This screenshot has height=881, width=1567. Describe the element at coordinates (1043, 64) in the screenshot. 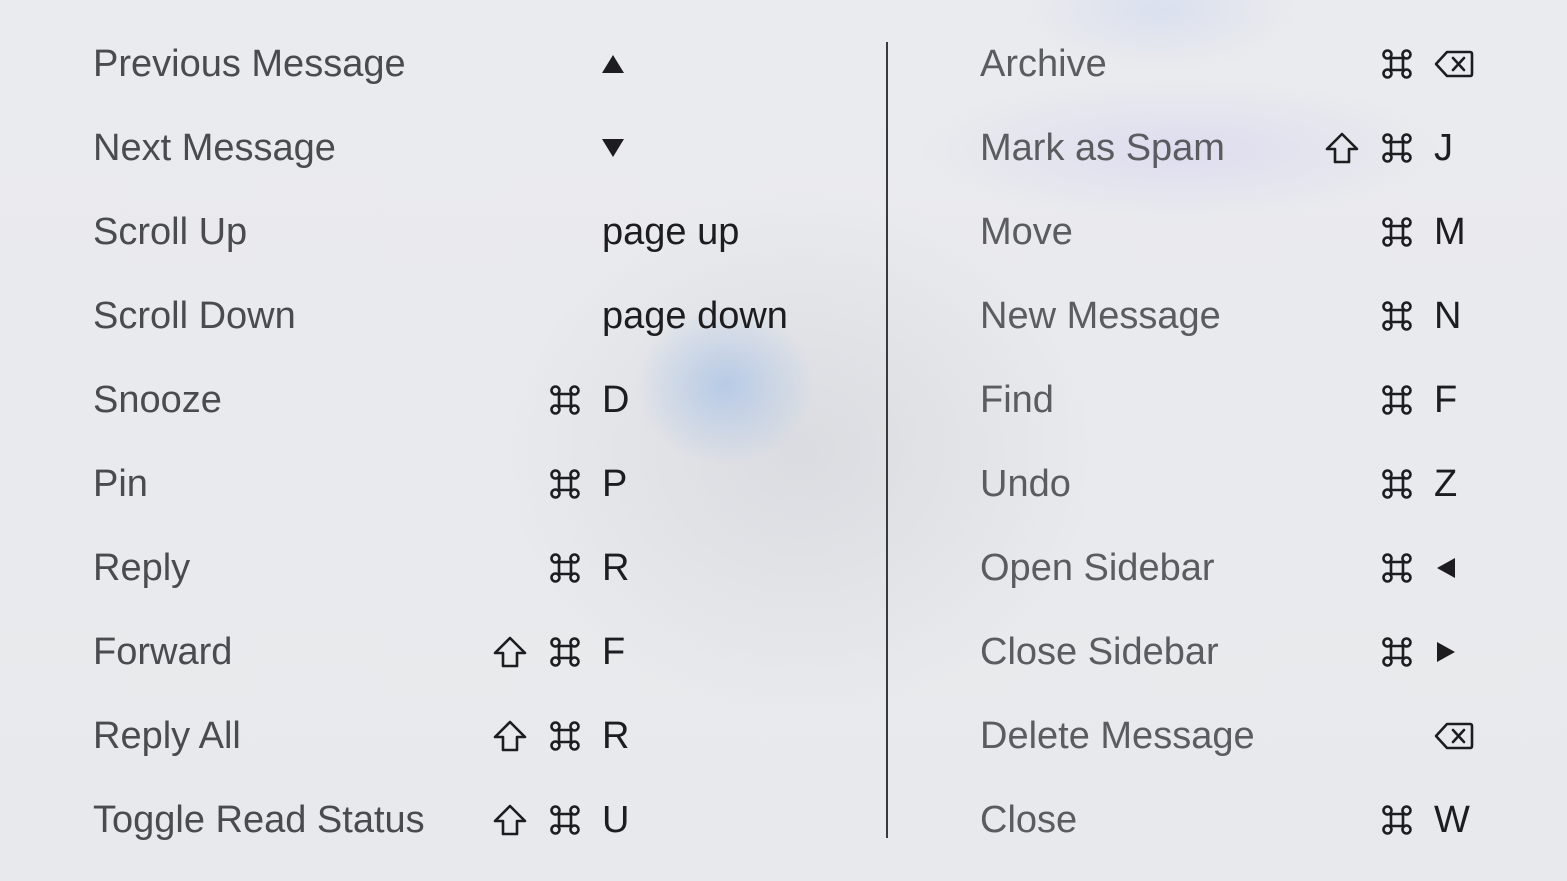

I see `shortcut-label: Archive` at that location.